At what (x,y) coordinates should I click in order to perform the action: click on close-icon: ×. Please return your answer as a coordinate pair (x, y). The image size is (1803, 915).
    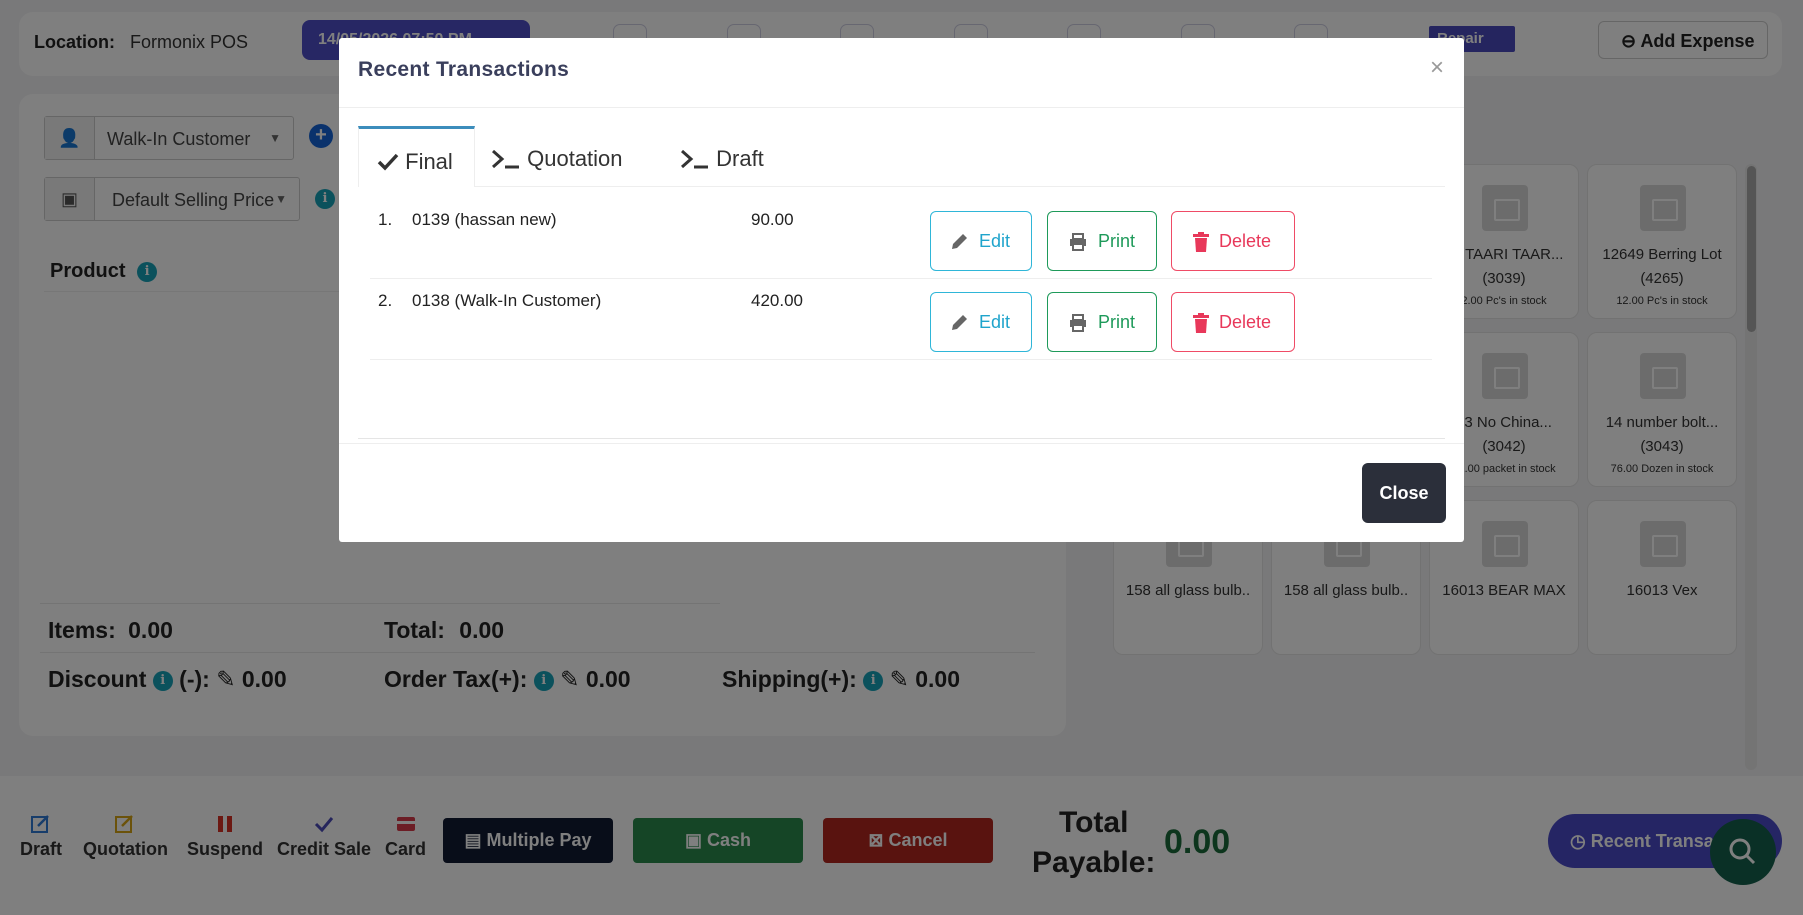
    Looking at the image, I should click on (1437, 68).